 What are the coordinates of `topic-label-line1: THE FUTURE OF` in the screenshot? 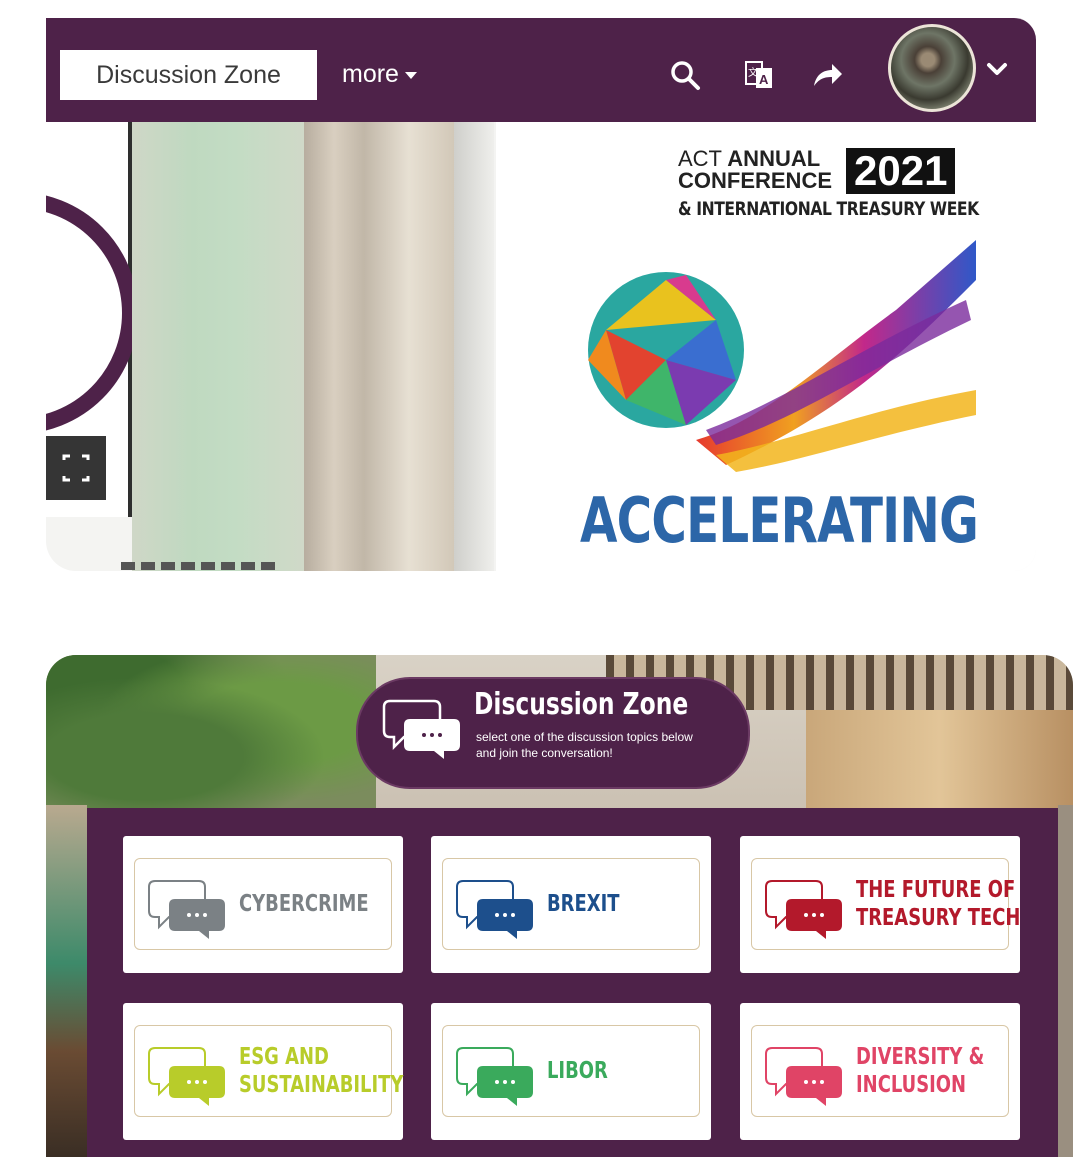 It's located at (936, 890).